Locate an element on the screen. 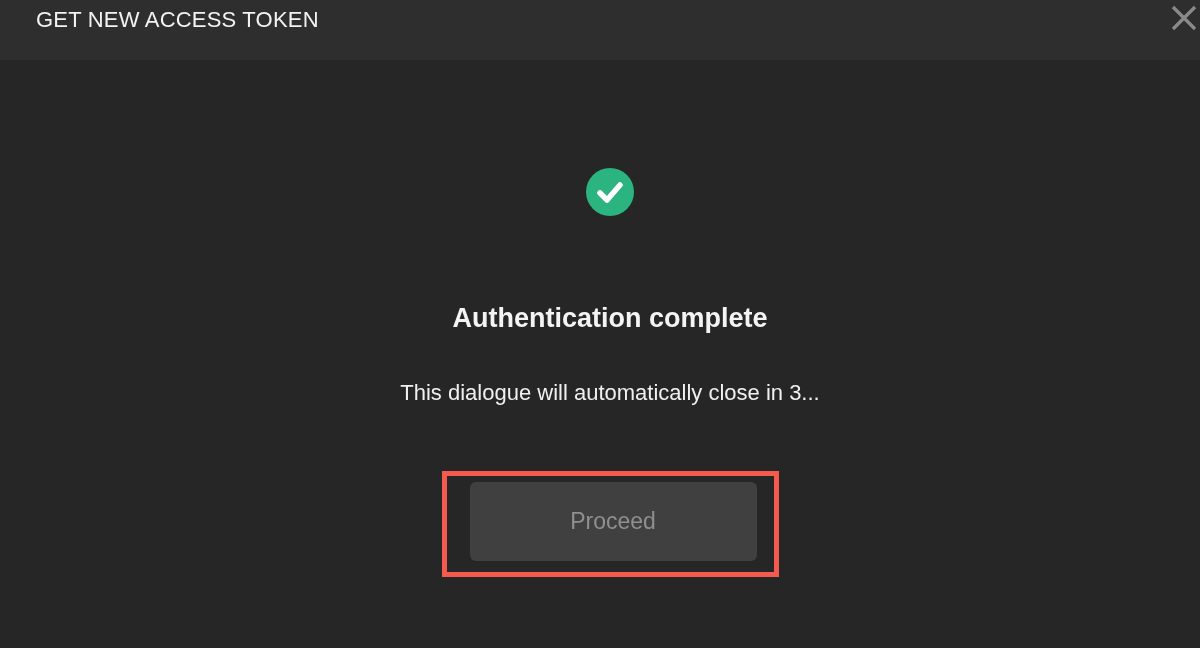 This screenshot has height=648, width=1200. dialog-title: GET NEW ACCESS TOKEN is located at coordinates (177, 20).